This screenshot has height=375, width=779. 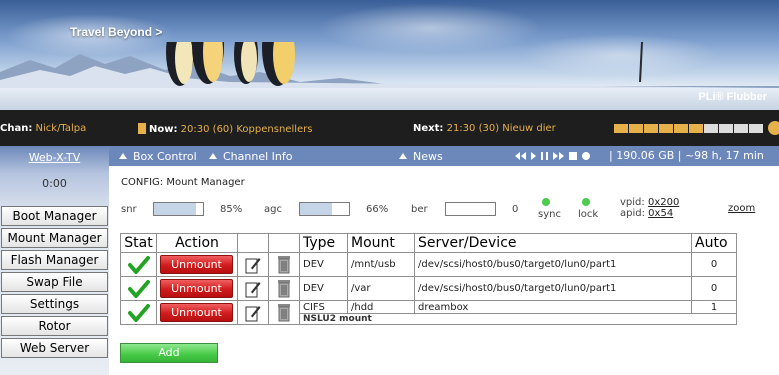 I want to click on col-mount: Mount, so click(x=381, y=243).